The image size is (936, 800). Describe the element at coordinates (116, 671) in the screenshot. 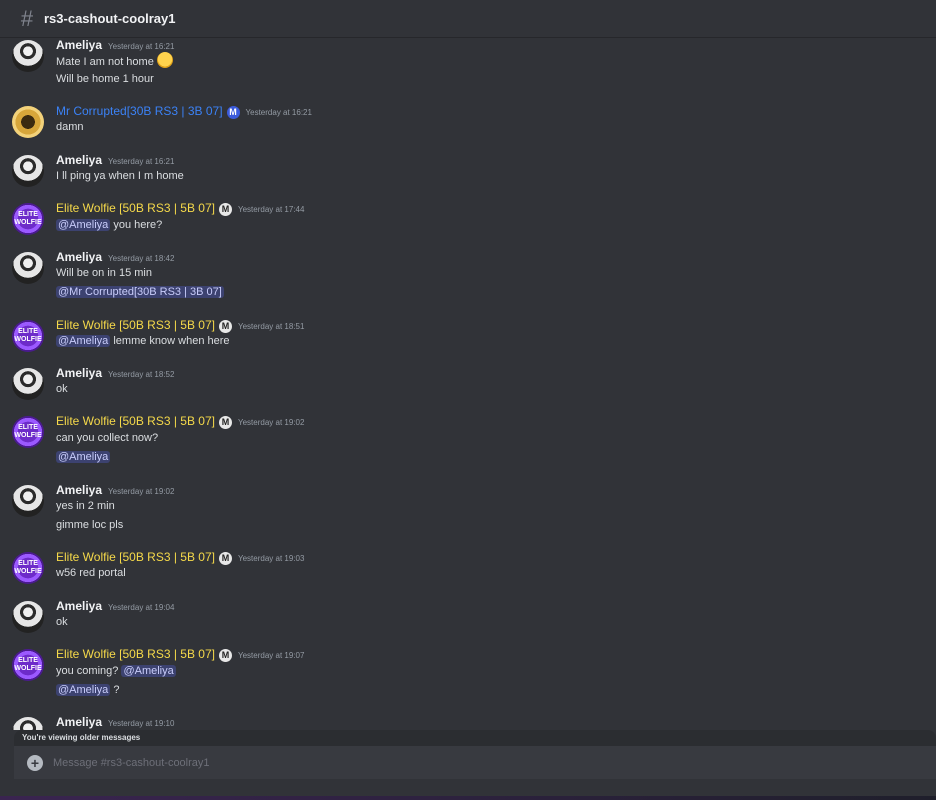

I see `message-text: you coming? @Ameliya` at that location.